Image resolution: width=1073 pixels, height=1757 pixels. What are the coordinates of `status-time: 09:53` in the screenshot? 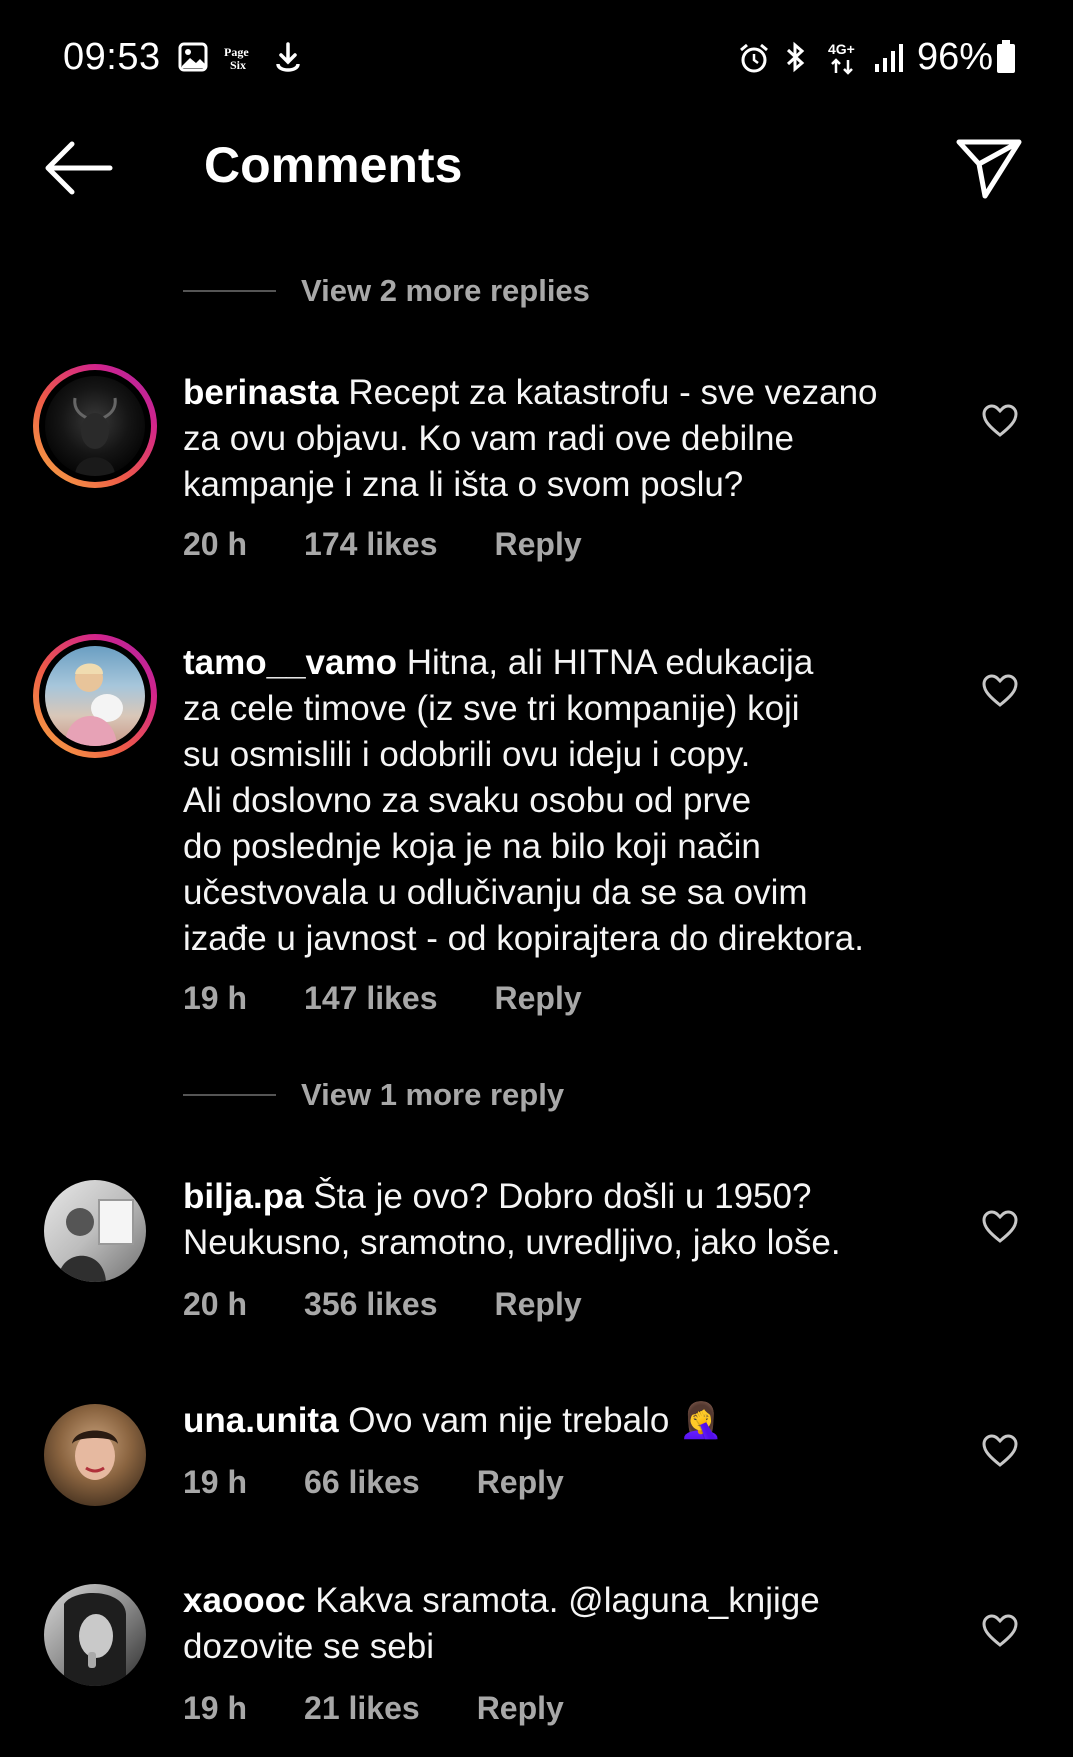 It's located at (112, 57).